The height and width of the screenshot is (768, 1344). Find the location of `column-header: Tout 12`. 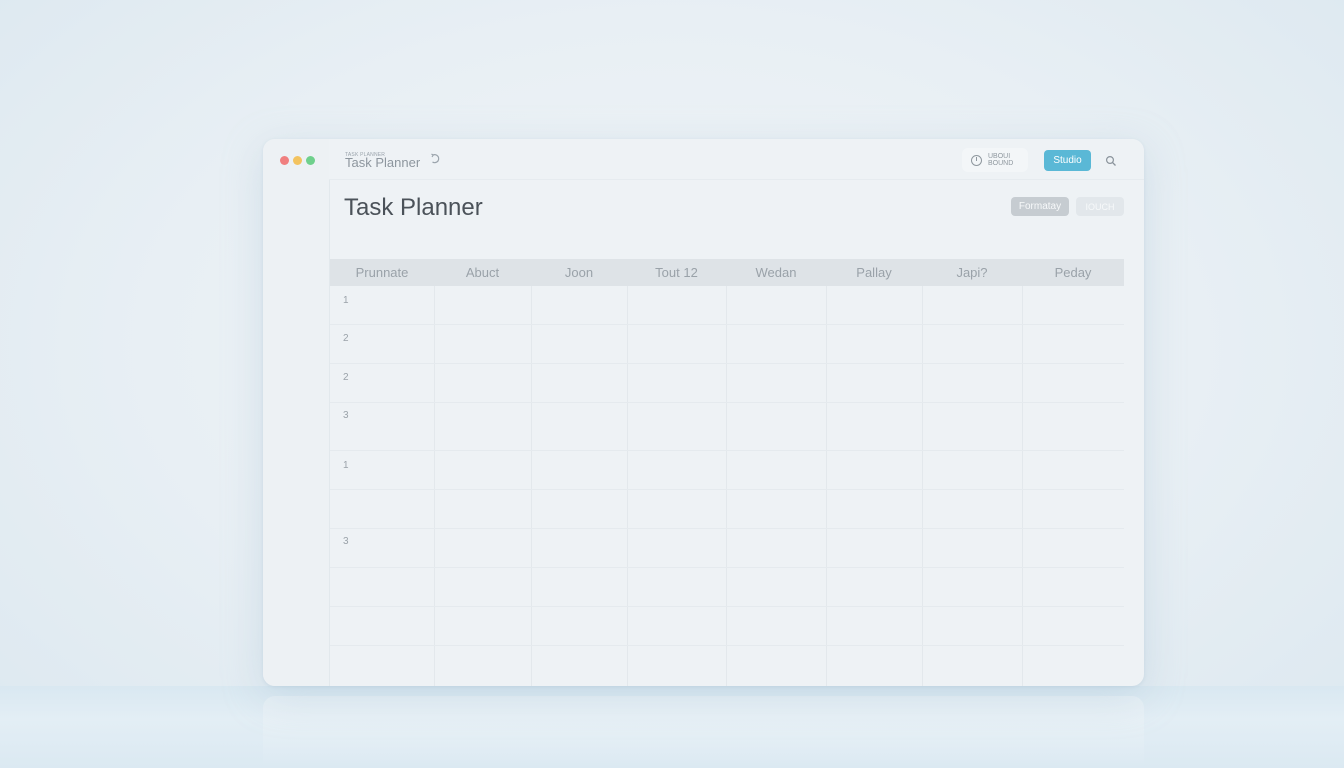

column-header: Tout 12 is located at coordinates (676, 272).